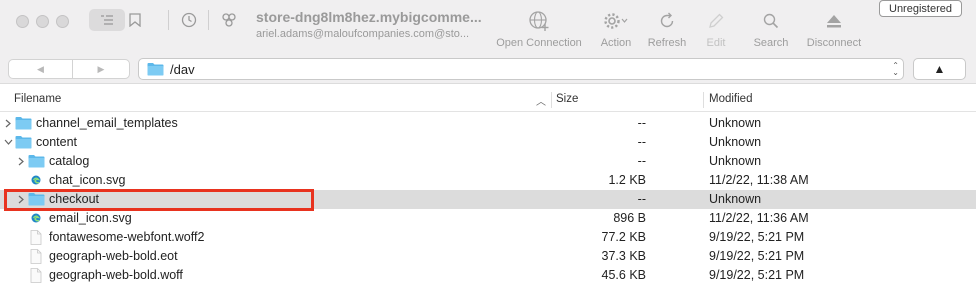 The image size is (976, 290). What do you see at coordinates (730, 99) in the screenshot?
I see `modified-column-header: Modified` at bounding box center [730, 99].